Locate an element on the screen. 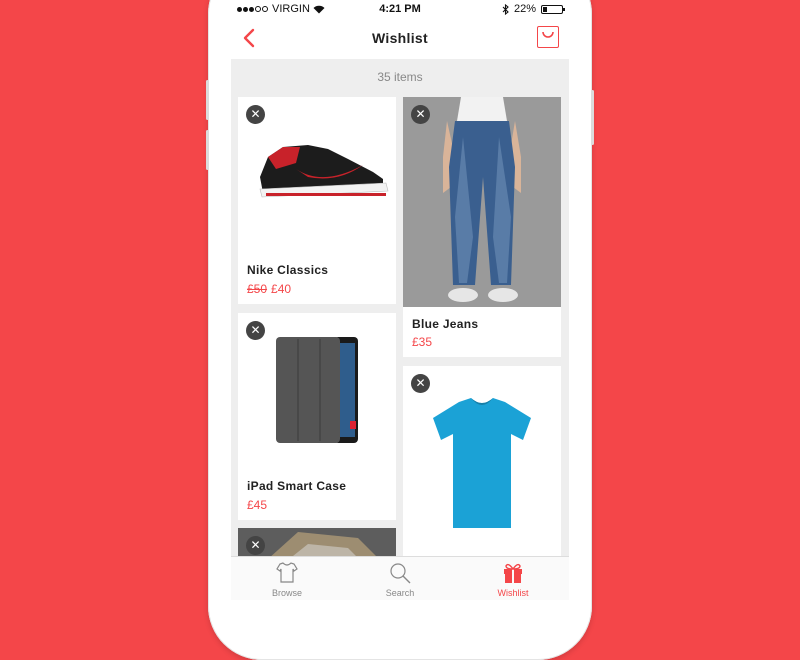 This screenshot has height=660, width=800. tab-bar: Browse Search Wishlist is located at coordinates (400, 578).